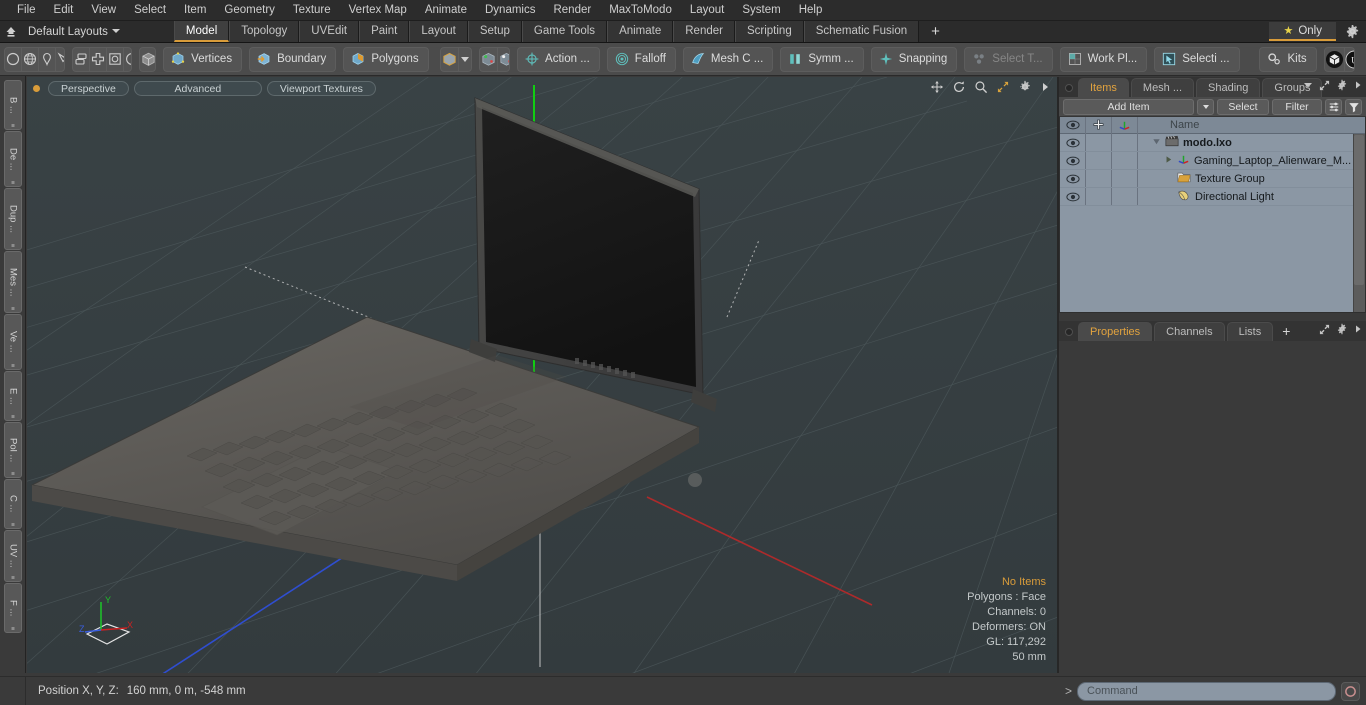 This screenshot has height=705, width=1366. What do you see at coordinates (293, 59) in the screenshot?
I see `boundary-mode-button: Boundary` at bounding box center [293, 59].